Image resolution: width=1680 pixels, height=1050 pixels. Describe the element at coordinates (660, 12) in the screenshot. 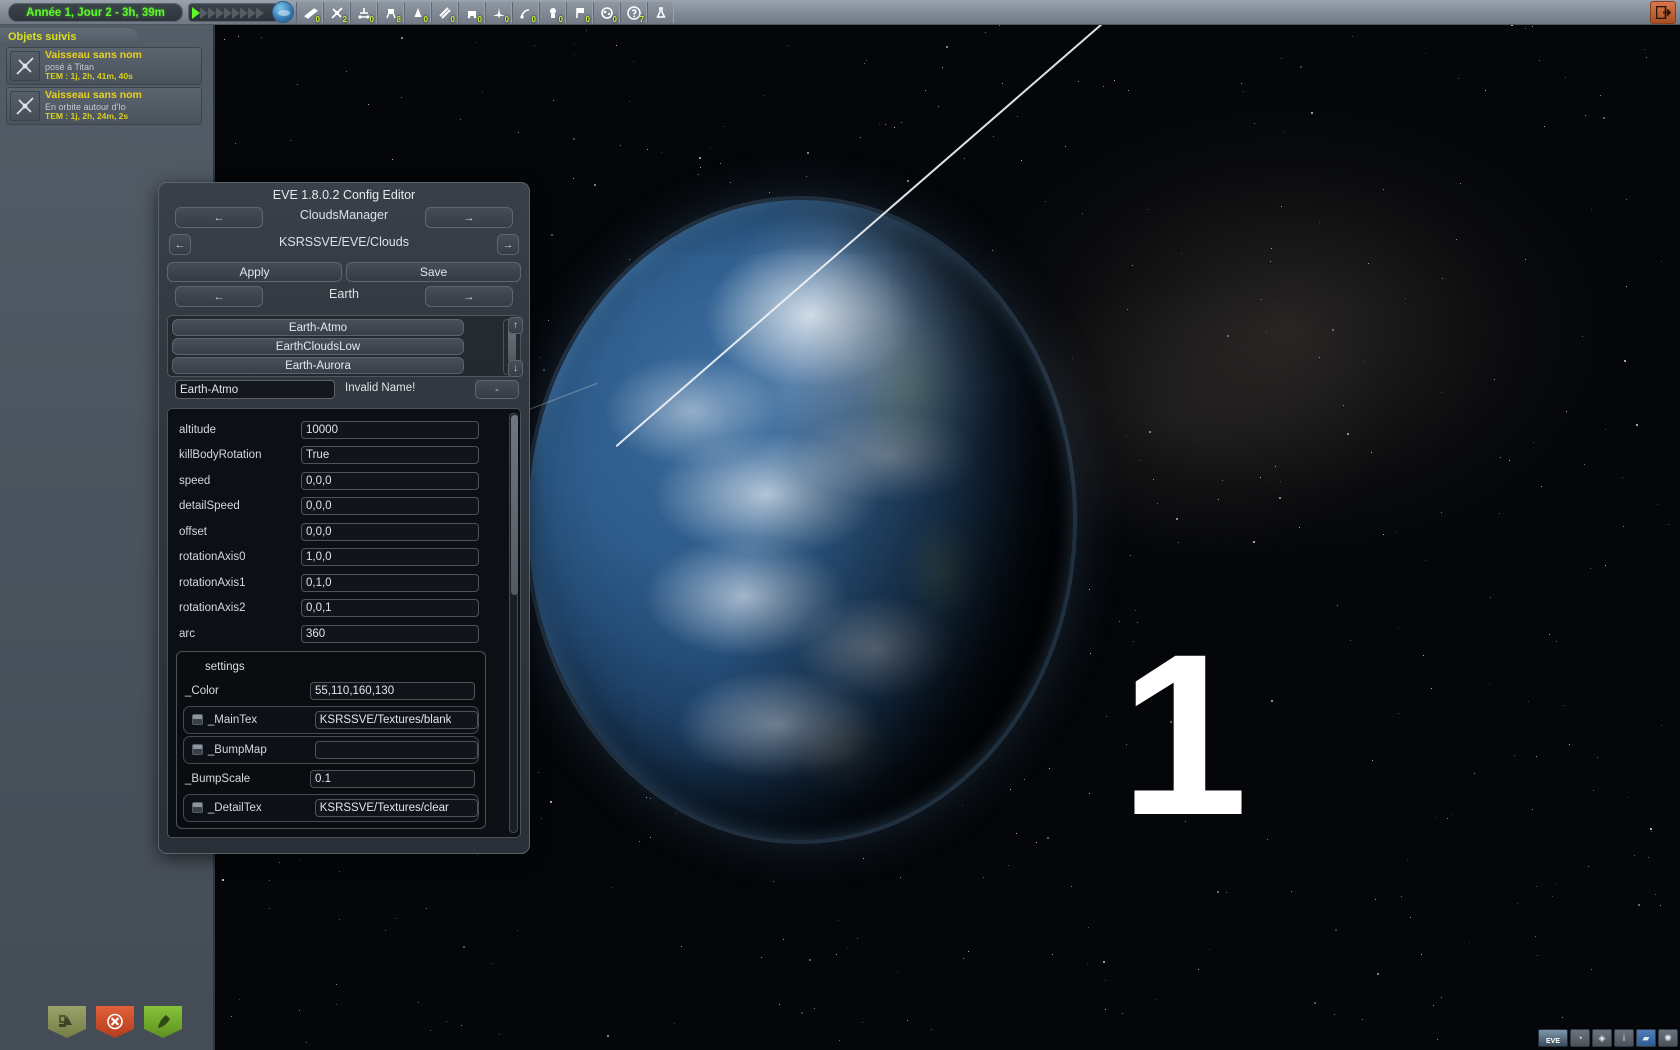

I see `filter-science-button` at that location.